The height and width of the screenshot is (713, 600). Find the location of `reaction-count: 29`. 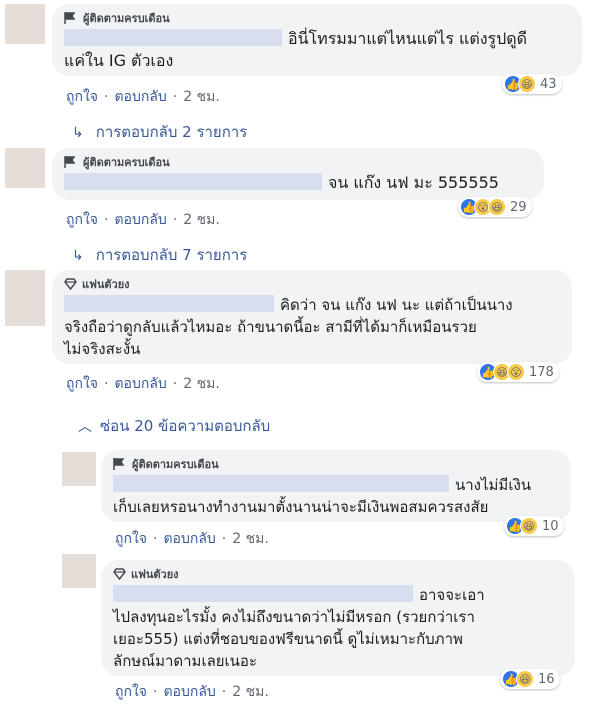

reaction-count: 29 is located at coordinates (518, 207).